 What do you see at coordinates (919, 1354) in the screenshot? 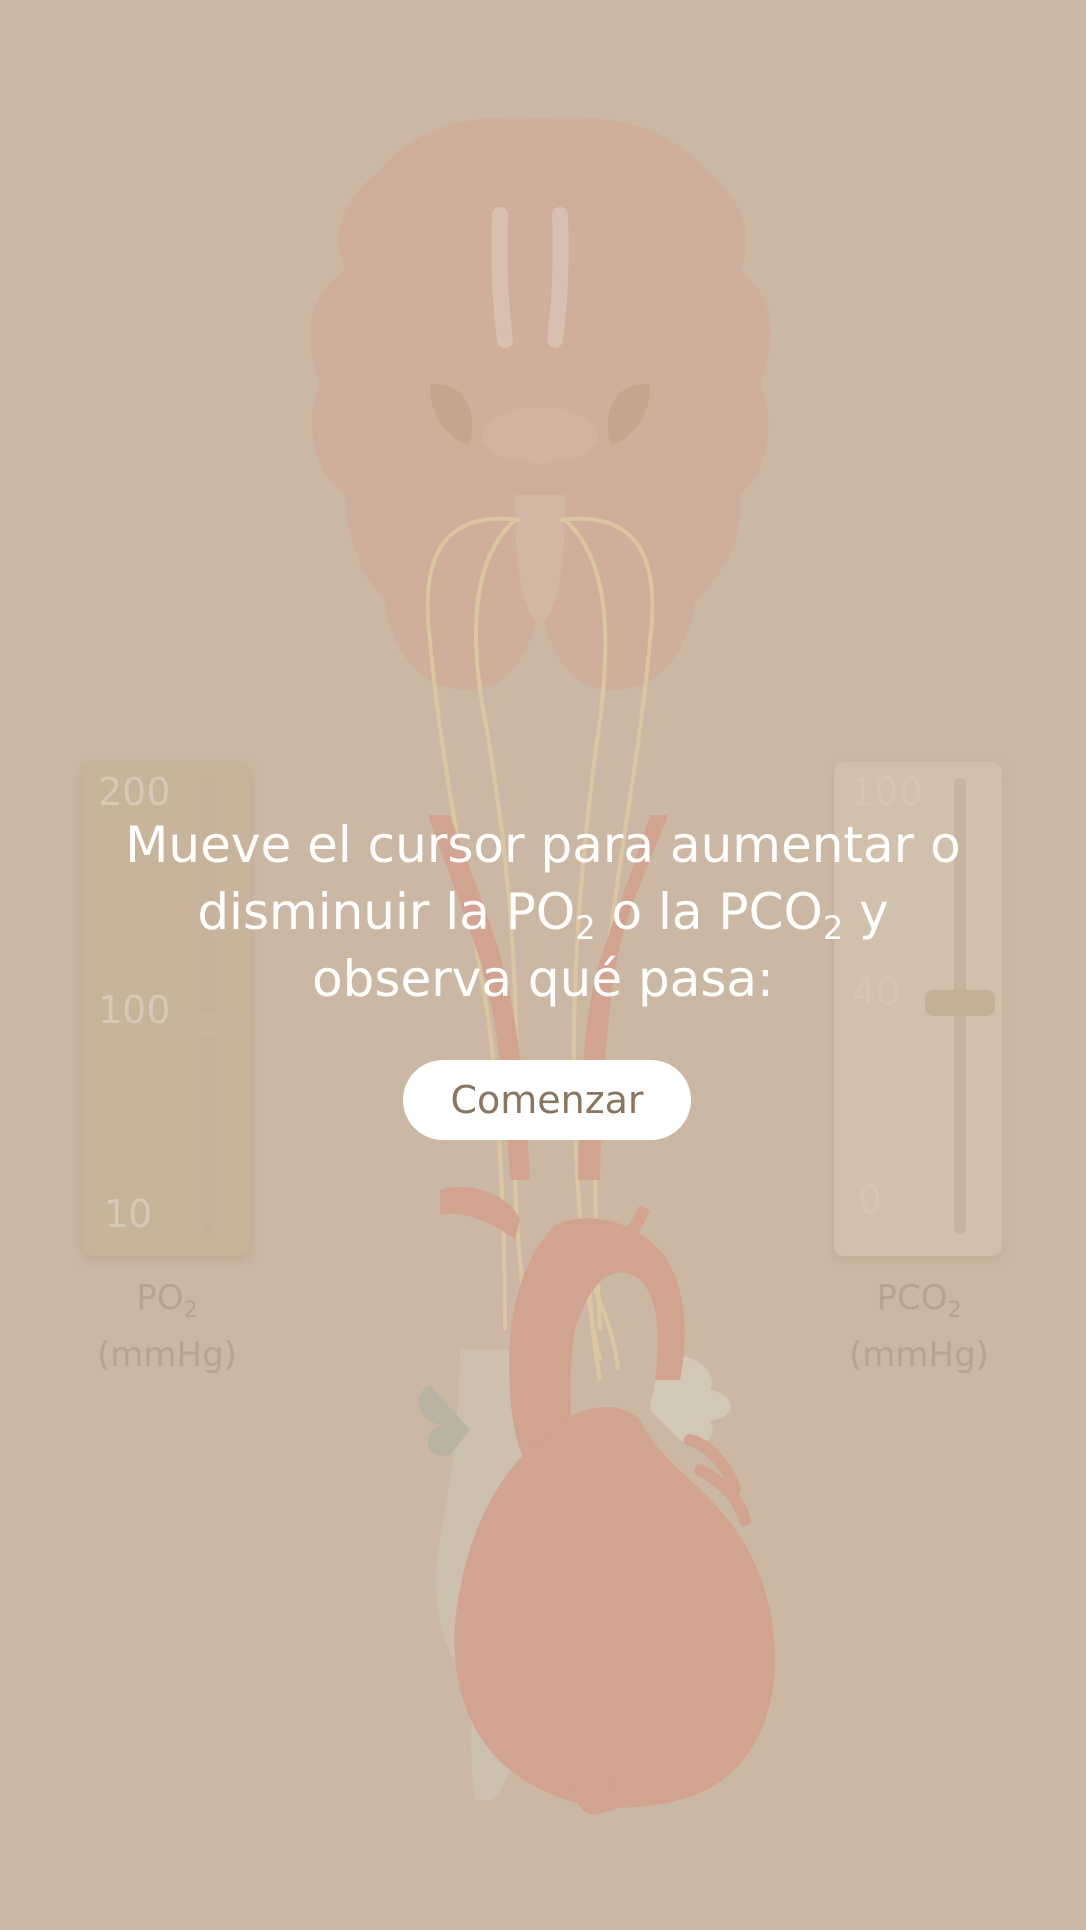
I see `pco2-caption-unit: (mmHg)` at bounding box center [919, 1354].